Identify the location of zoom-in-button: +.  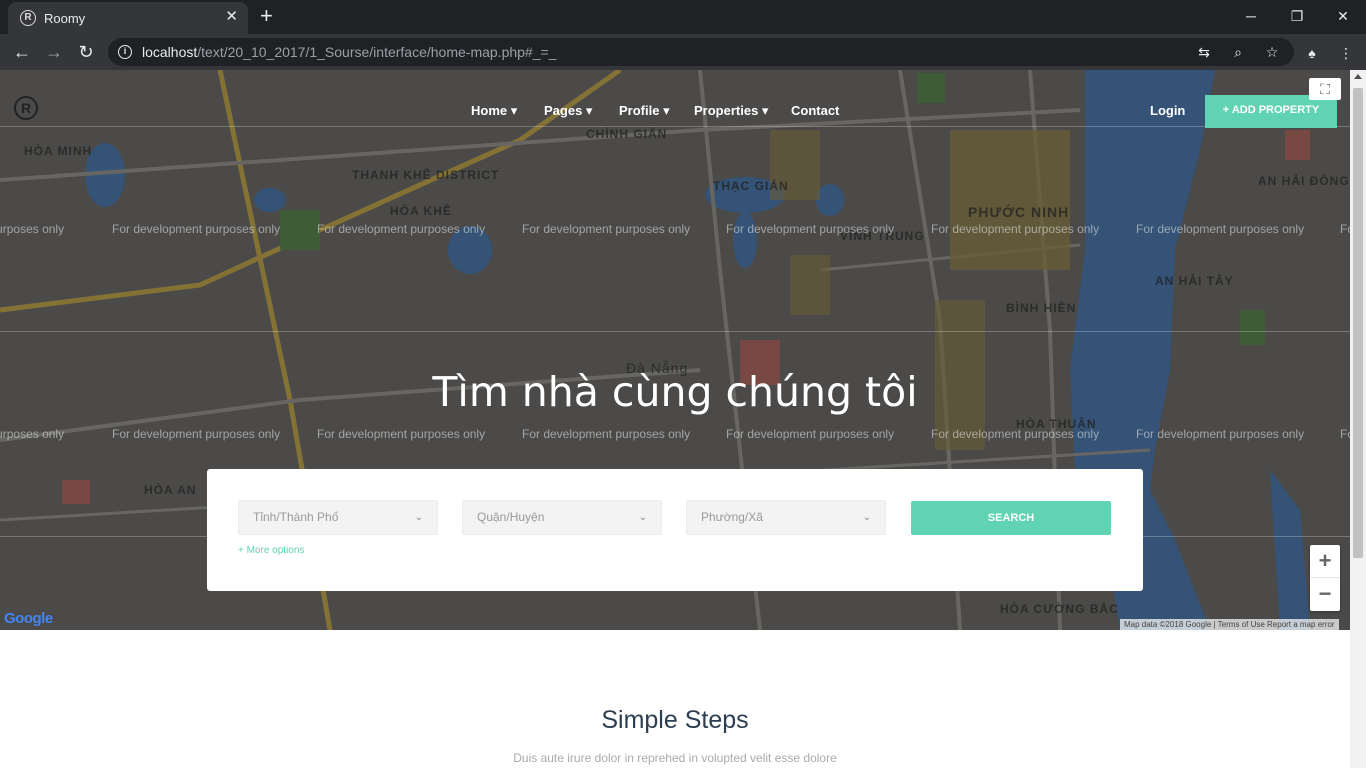
(1325, 561).